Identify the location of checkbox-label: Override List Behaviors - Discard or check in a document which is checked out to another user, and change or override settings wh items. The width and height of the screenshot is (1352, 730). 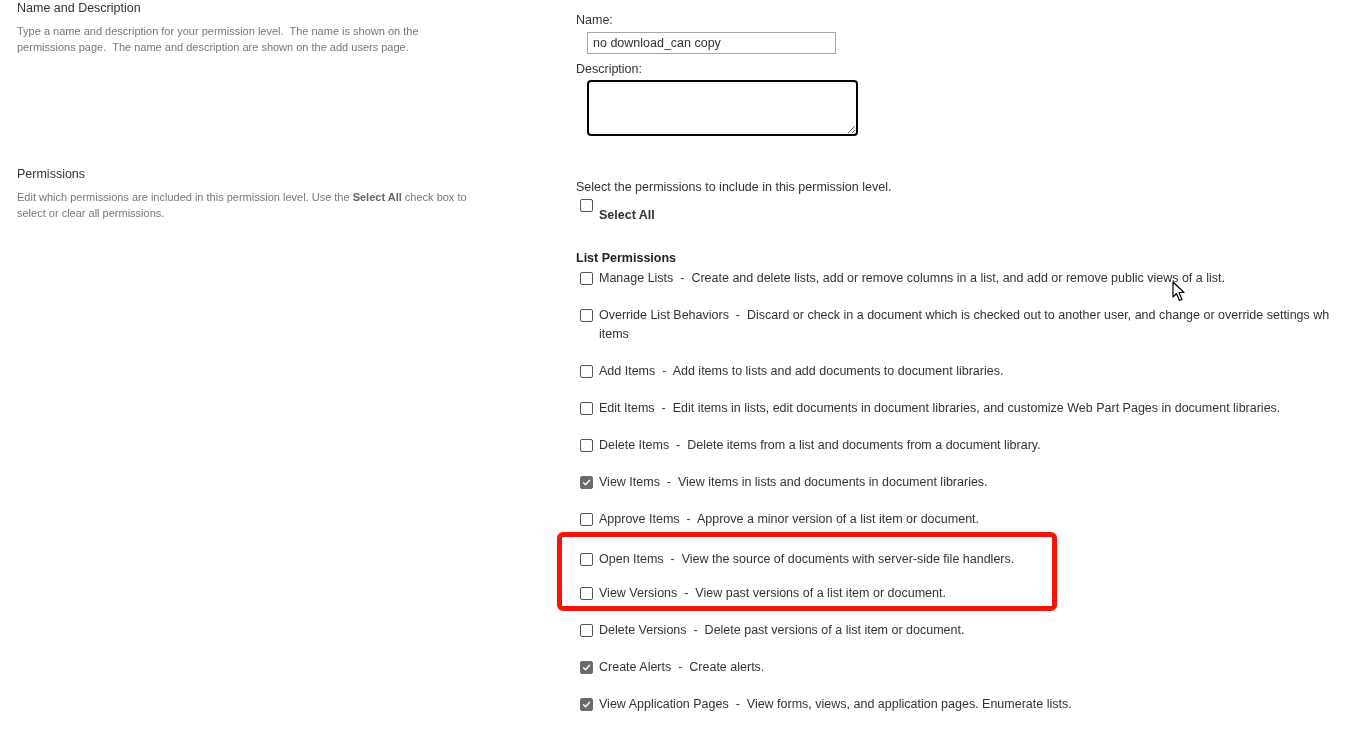
(964, 325).